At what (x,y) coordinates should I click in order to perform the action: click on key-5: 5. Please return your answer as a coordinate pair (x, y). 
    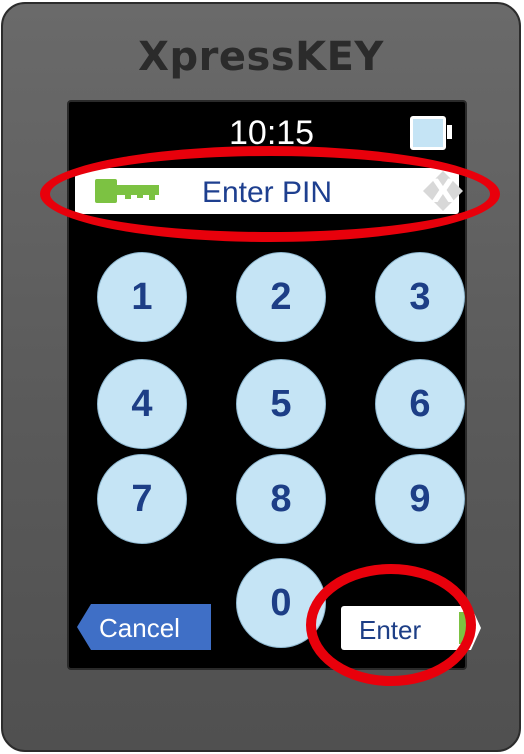
    Looking at the image, I should click on (281, 404).